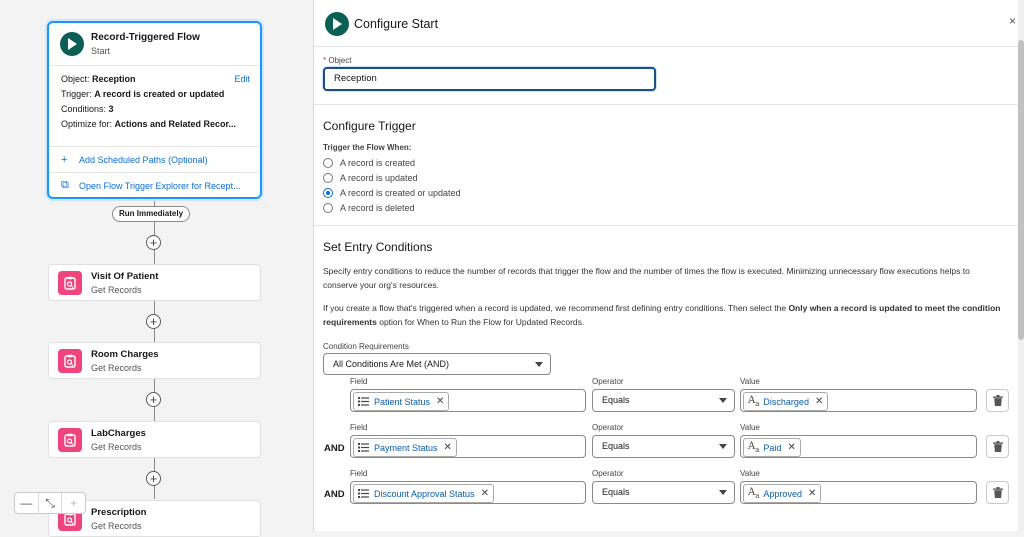  I want to click on value-input: Aa Approved ✕, so click(858, 492).